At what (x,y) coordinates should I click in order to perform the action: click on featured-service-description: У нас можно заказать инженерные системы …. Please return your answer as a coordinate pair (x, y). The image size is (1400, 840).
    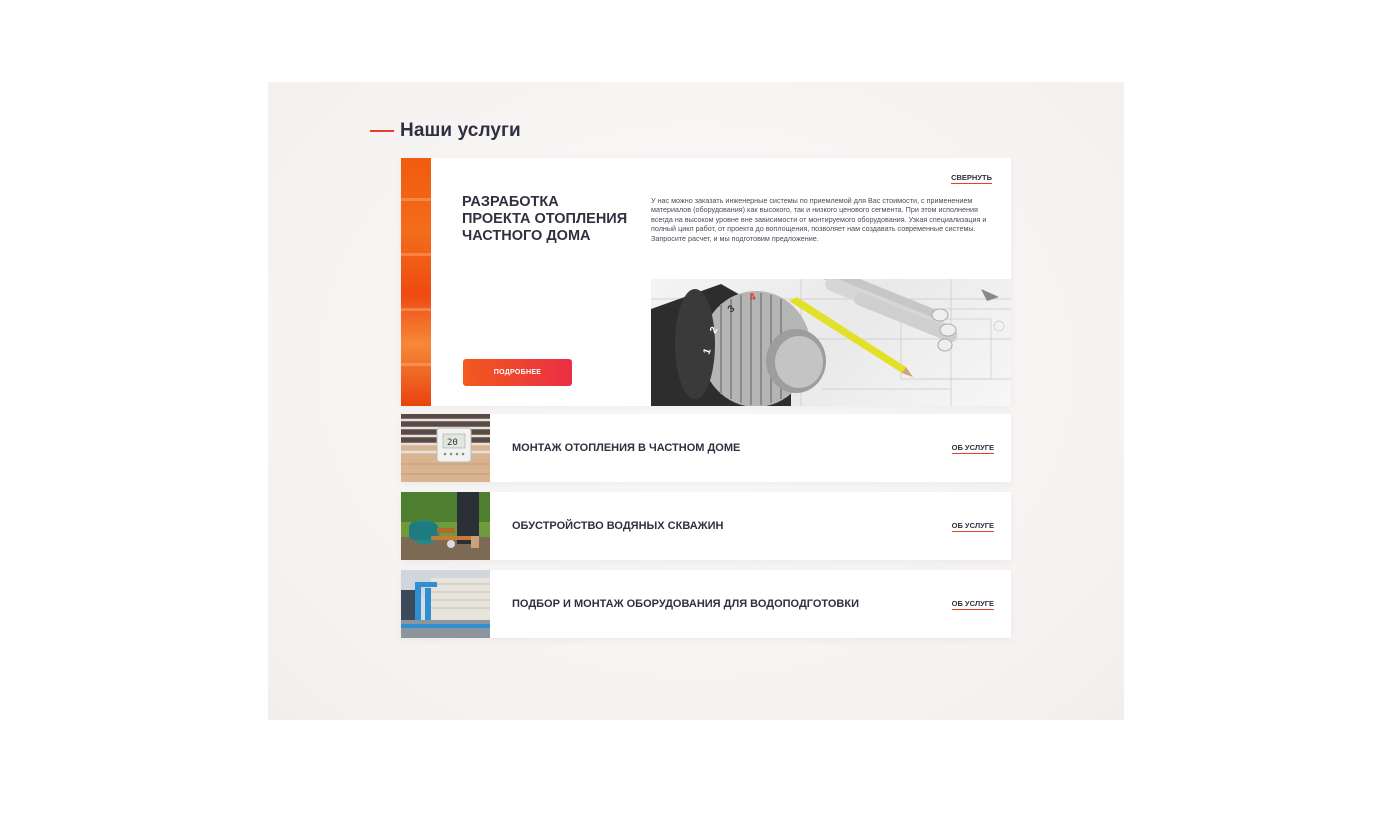
    Looking at the image, I should click on (819, 219).